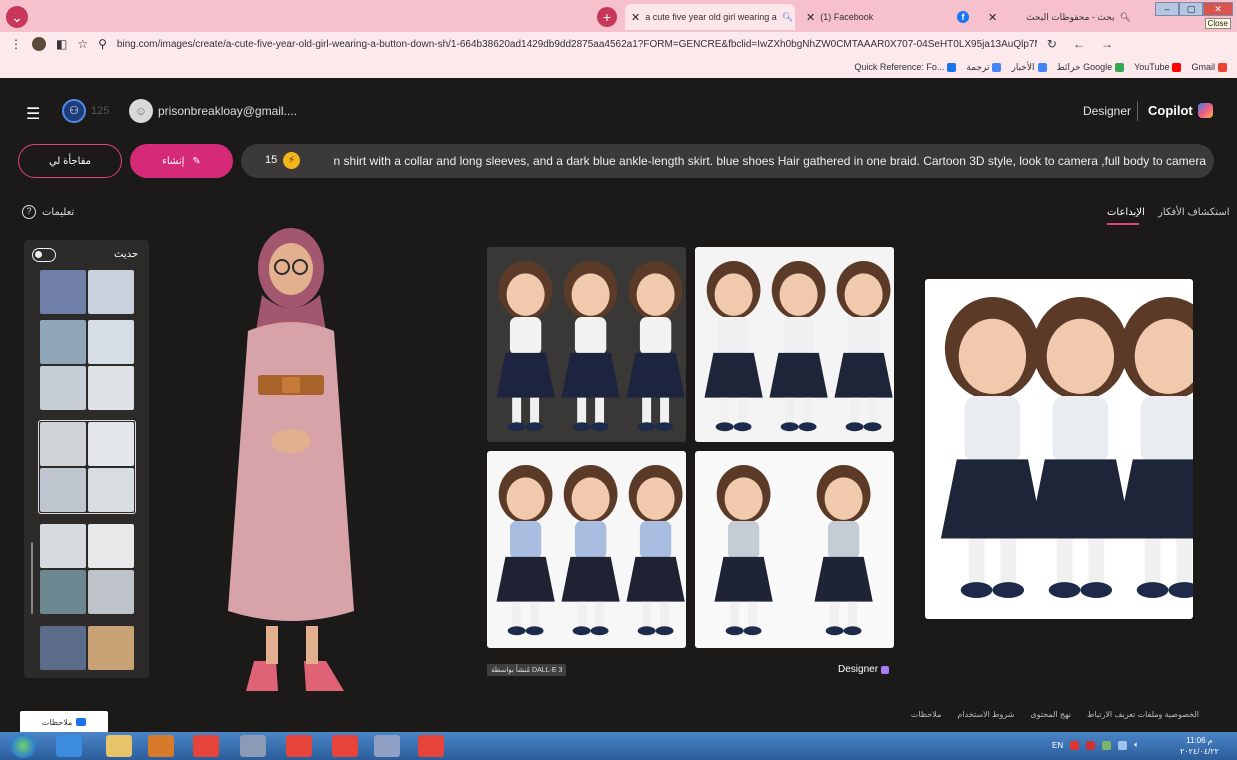 The height and width of the screenshot is (760, 1237). Describe the element at coordinates (985, 714) in the screenshot. I see `footer-link: شروط الاستخدام` at that location.